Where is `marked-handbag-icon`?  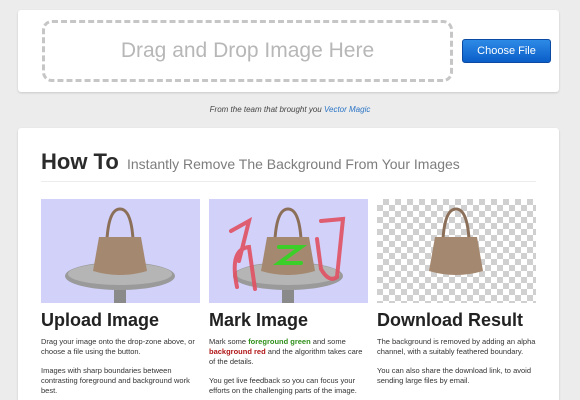 marked-handbag-icon is located at coordinates (287, 255).